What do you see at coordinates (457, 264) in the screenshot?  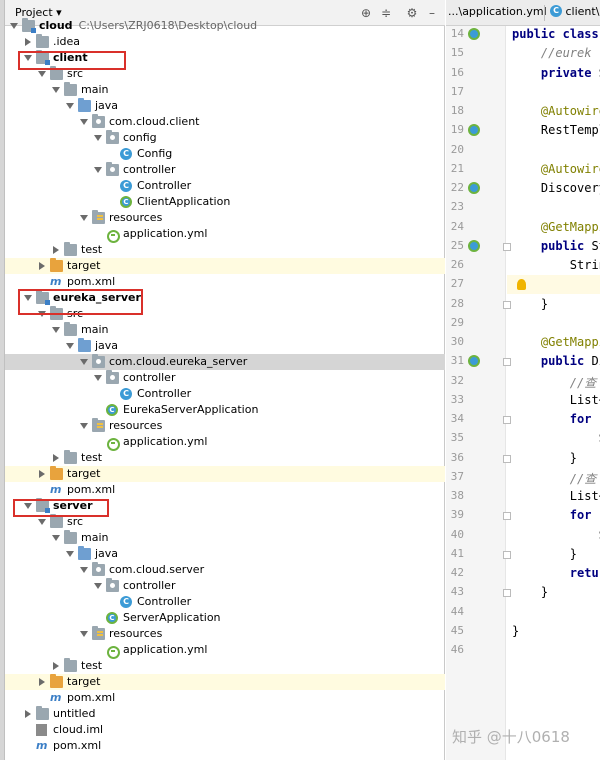 I see `line-number: 26` at bounding box center [457, 264].